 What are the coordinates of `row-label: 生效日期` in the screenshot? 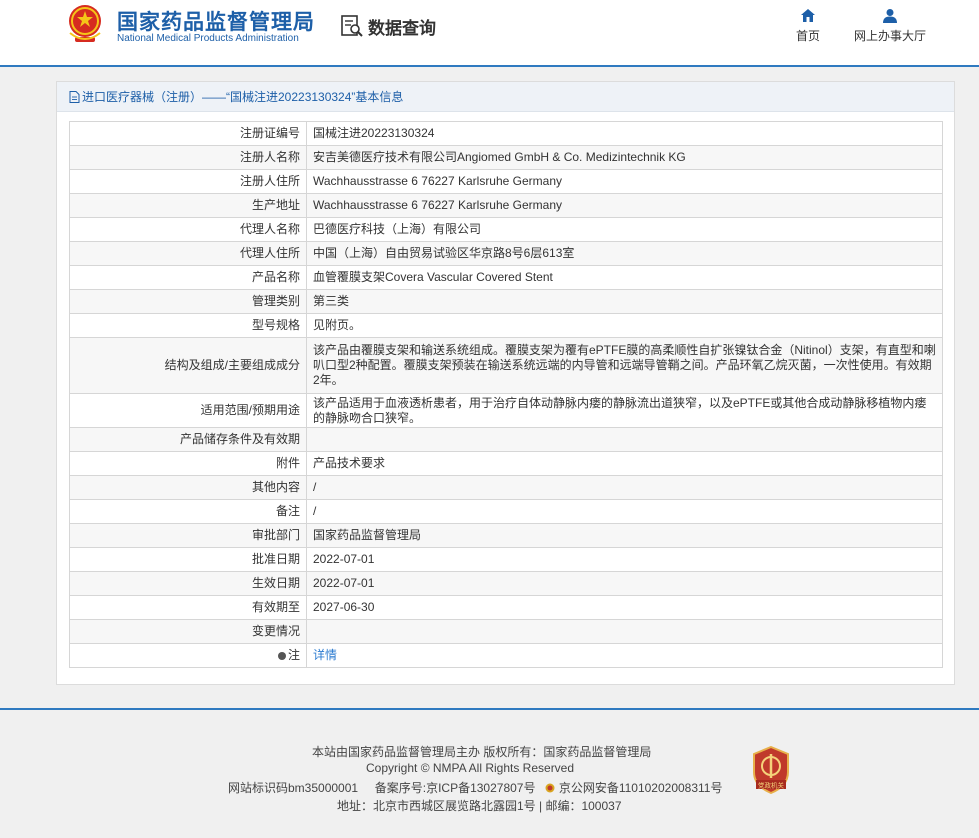 It's located at (188, 583).